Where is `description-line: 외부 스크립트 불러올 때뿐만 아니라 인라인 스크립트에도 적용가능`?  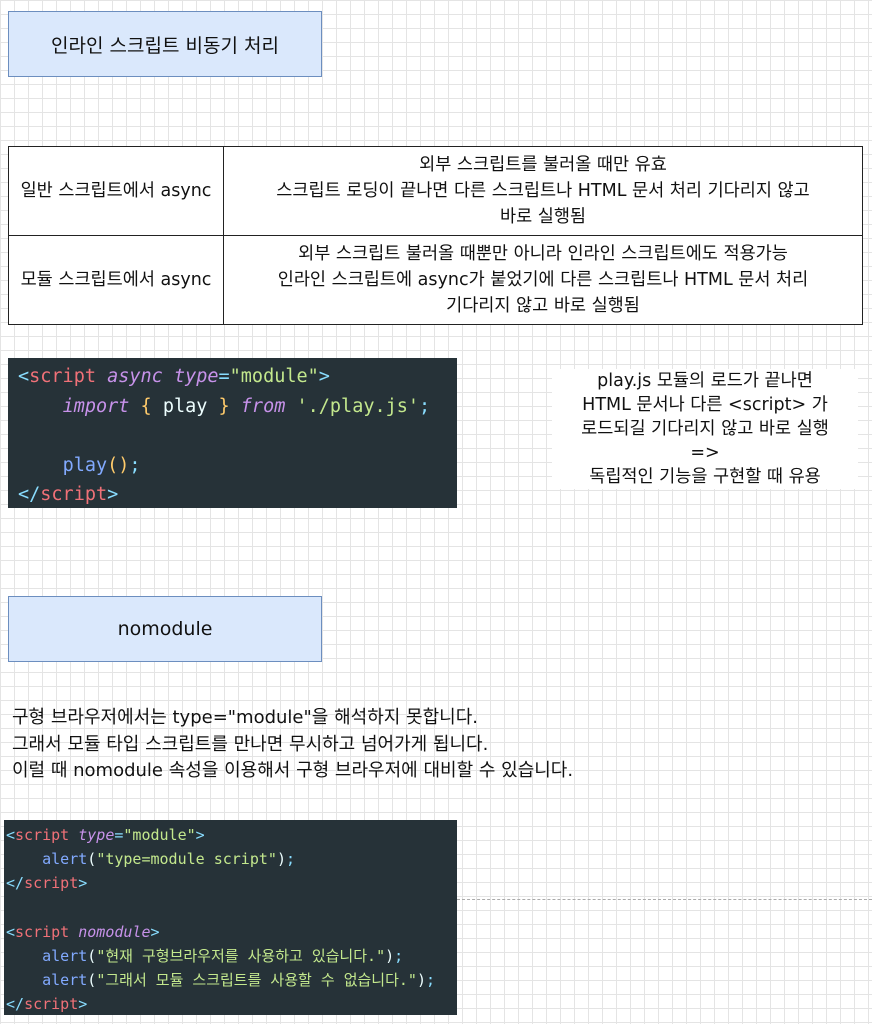 description-line: 외부 스크립트 불러올 때뿐만 아니라 인라인 스크립트에도 적용가능 is located at coordinates (543, 254).